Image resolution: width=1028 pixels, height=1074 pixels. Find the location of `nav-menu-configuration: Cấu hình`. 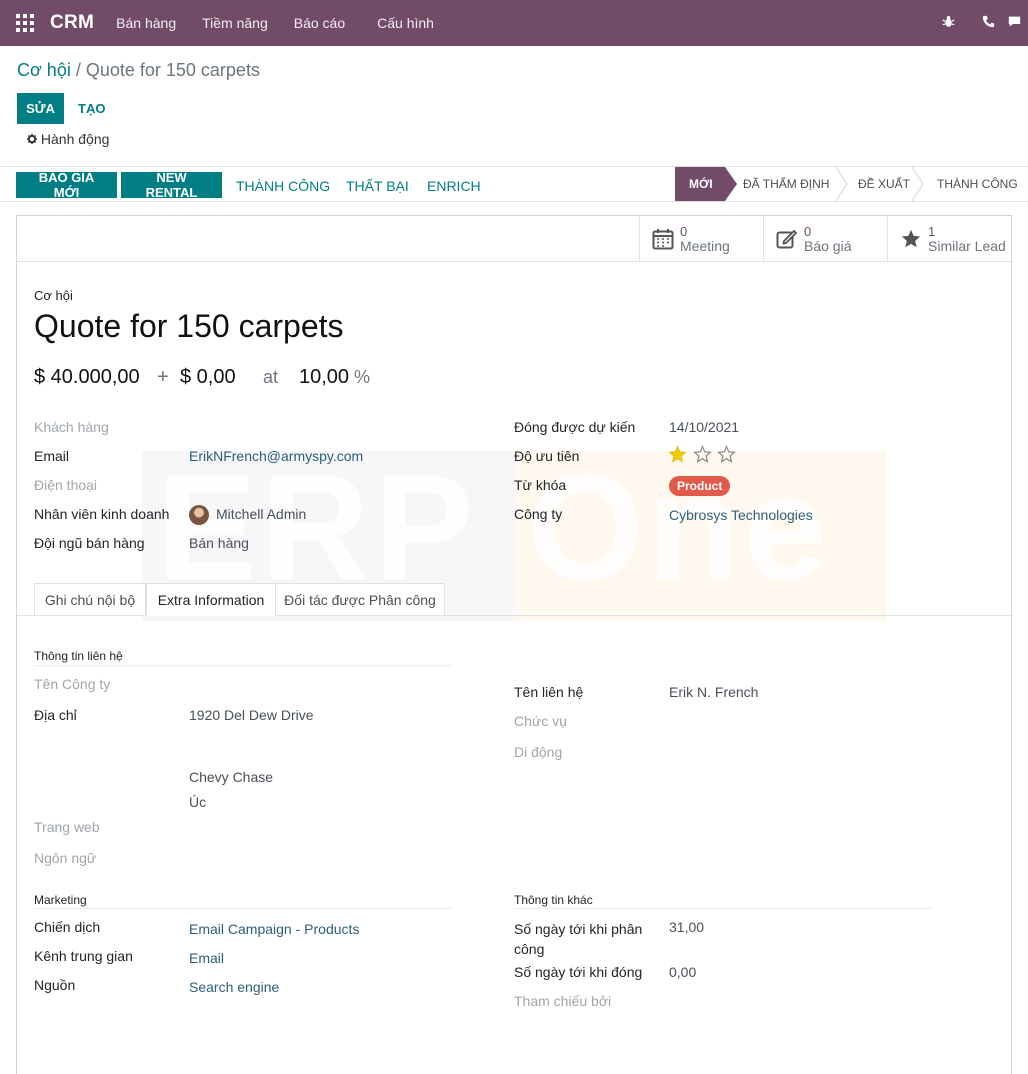

nav-menu-configuration: Cấu hình is located at coordinates (405, 23).